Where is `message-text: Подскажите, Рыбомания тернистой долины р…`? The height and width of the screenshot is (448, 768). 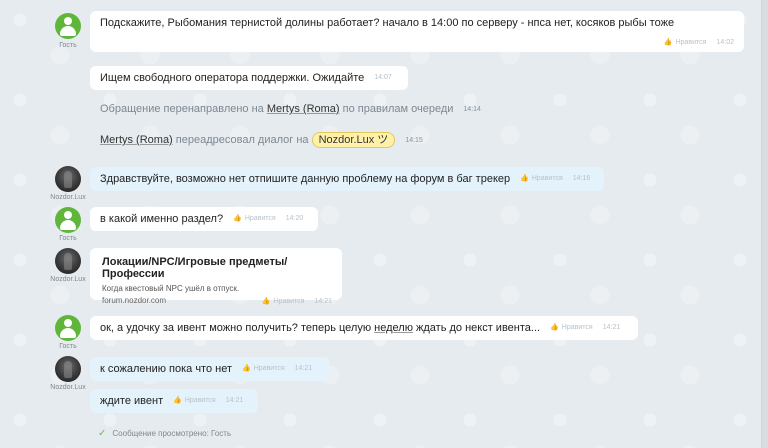
message-text: Подскажите, Рыбомания тернистой долины р… is located at coordinates (387, 23).